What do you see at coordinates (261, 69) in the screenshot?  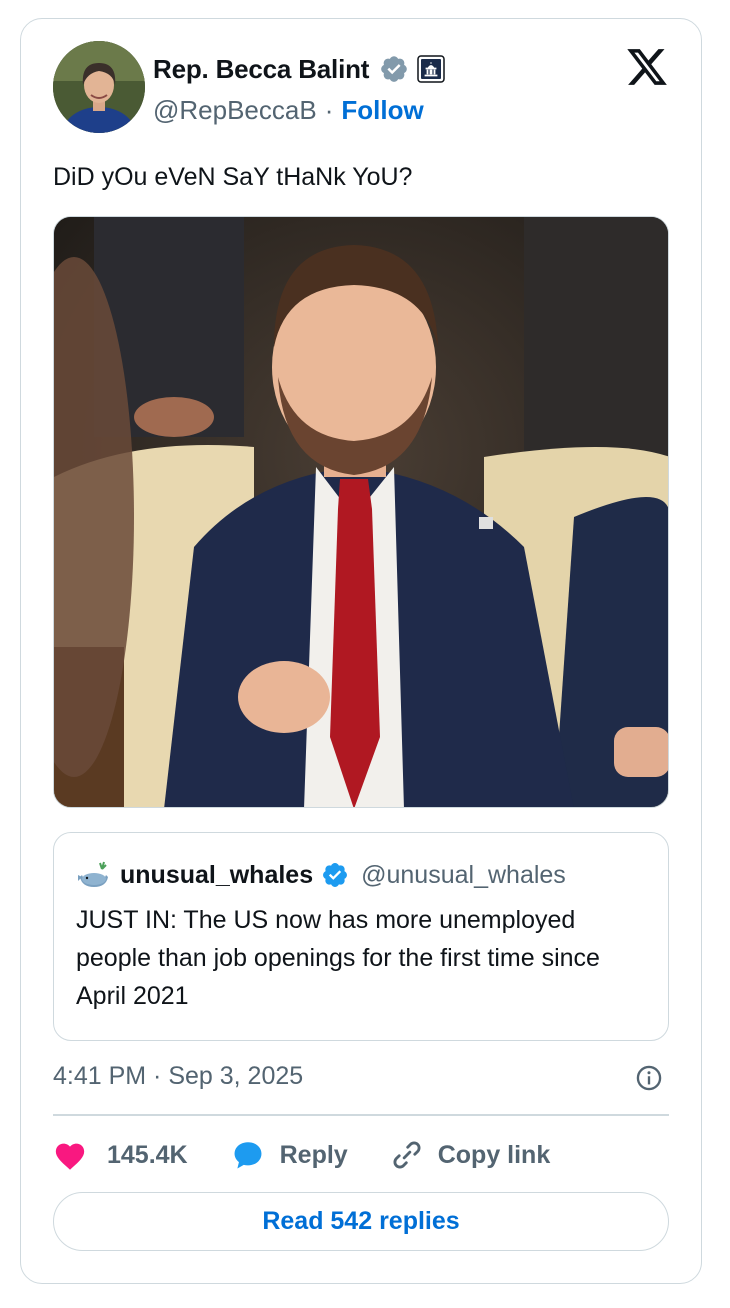 I see `author-name: Rep. Becca Balint` at bounding box center [261, 69].